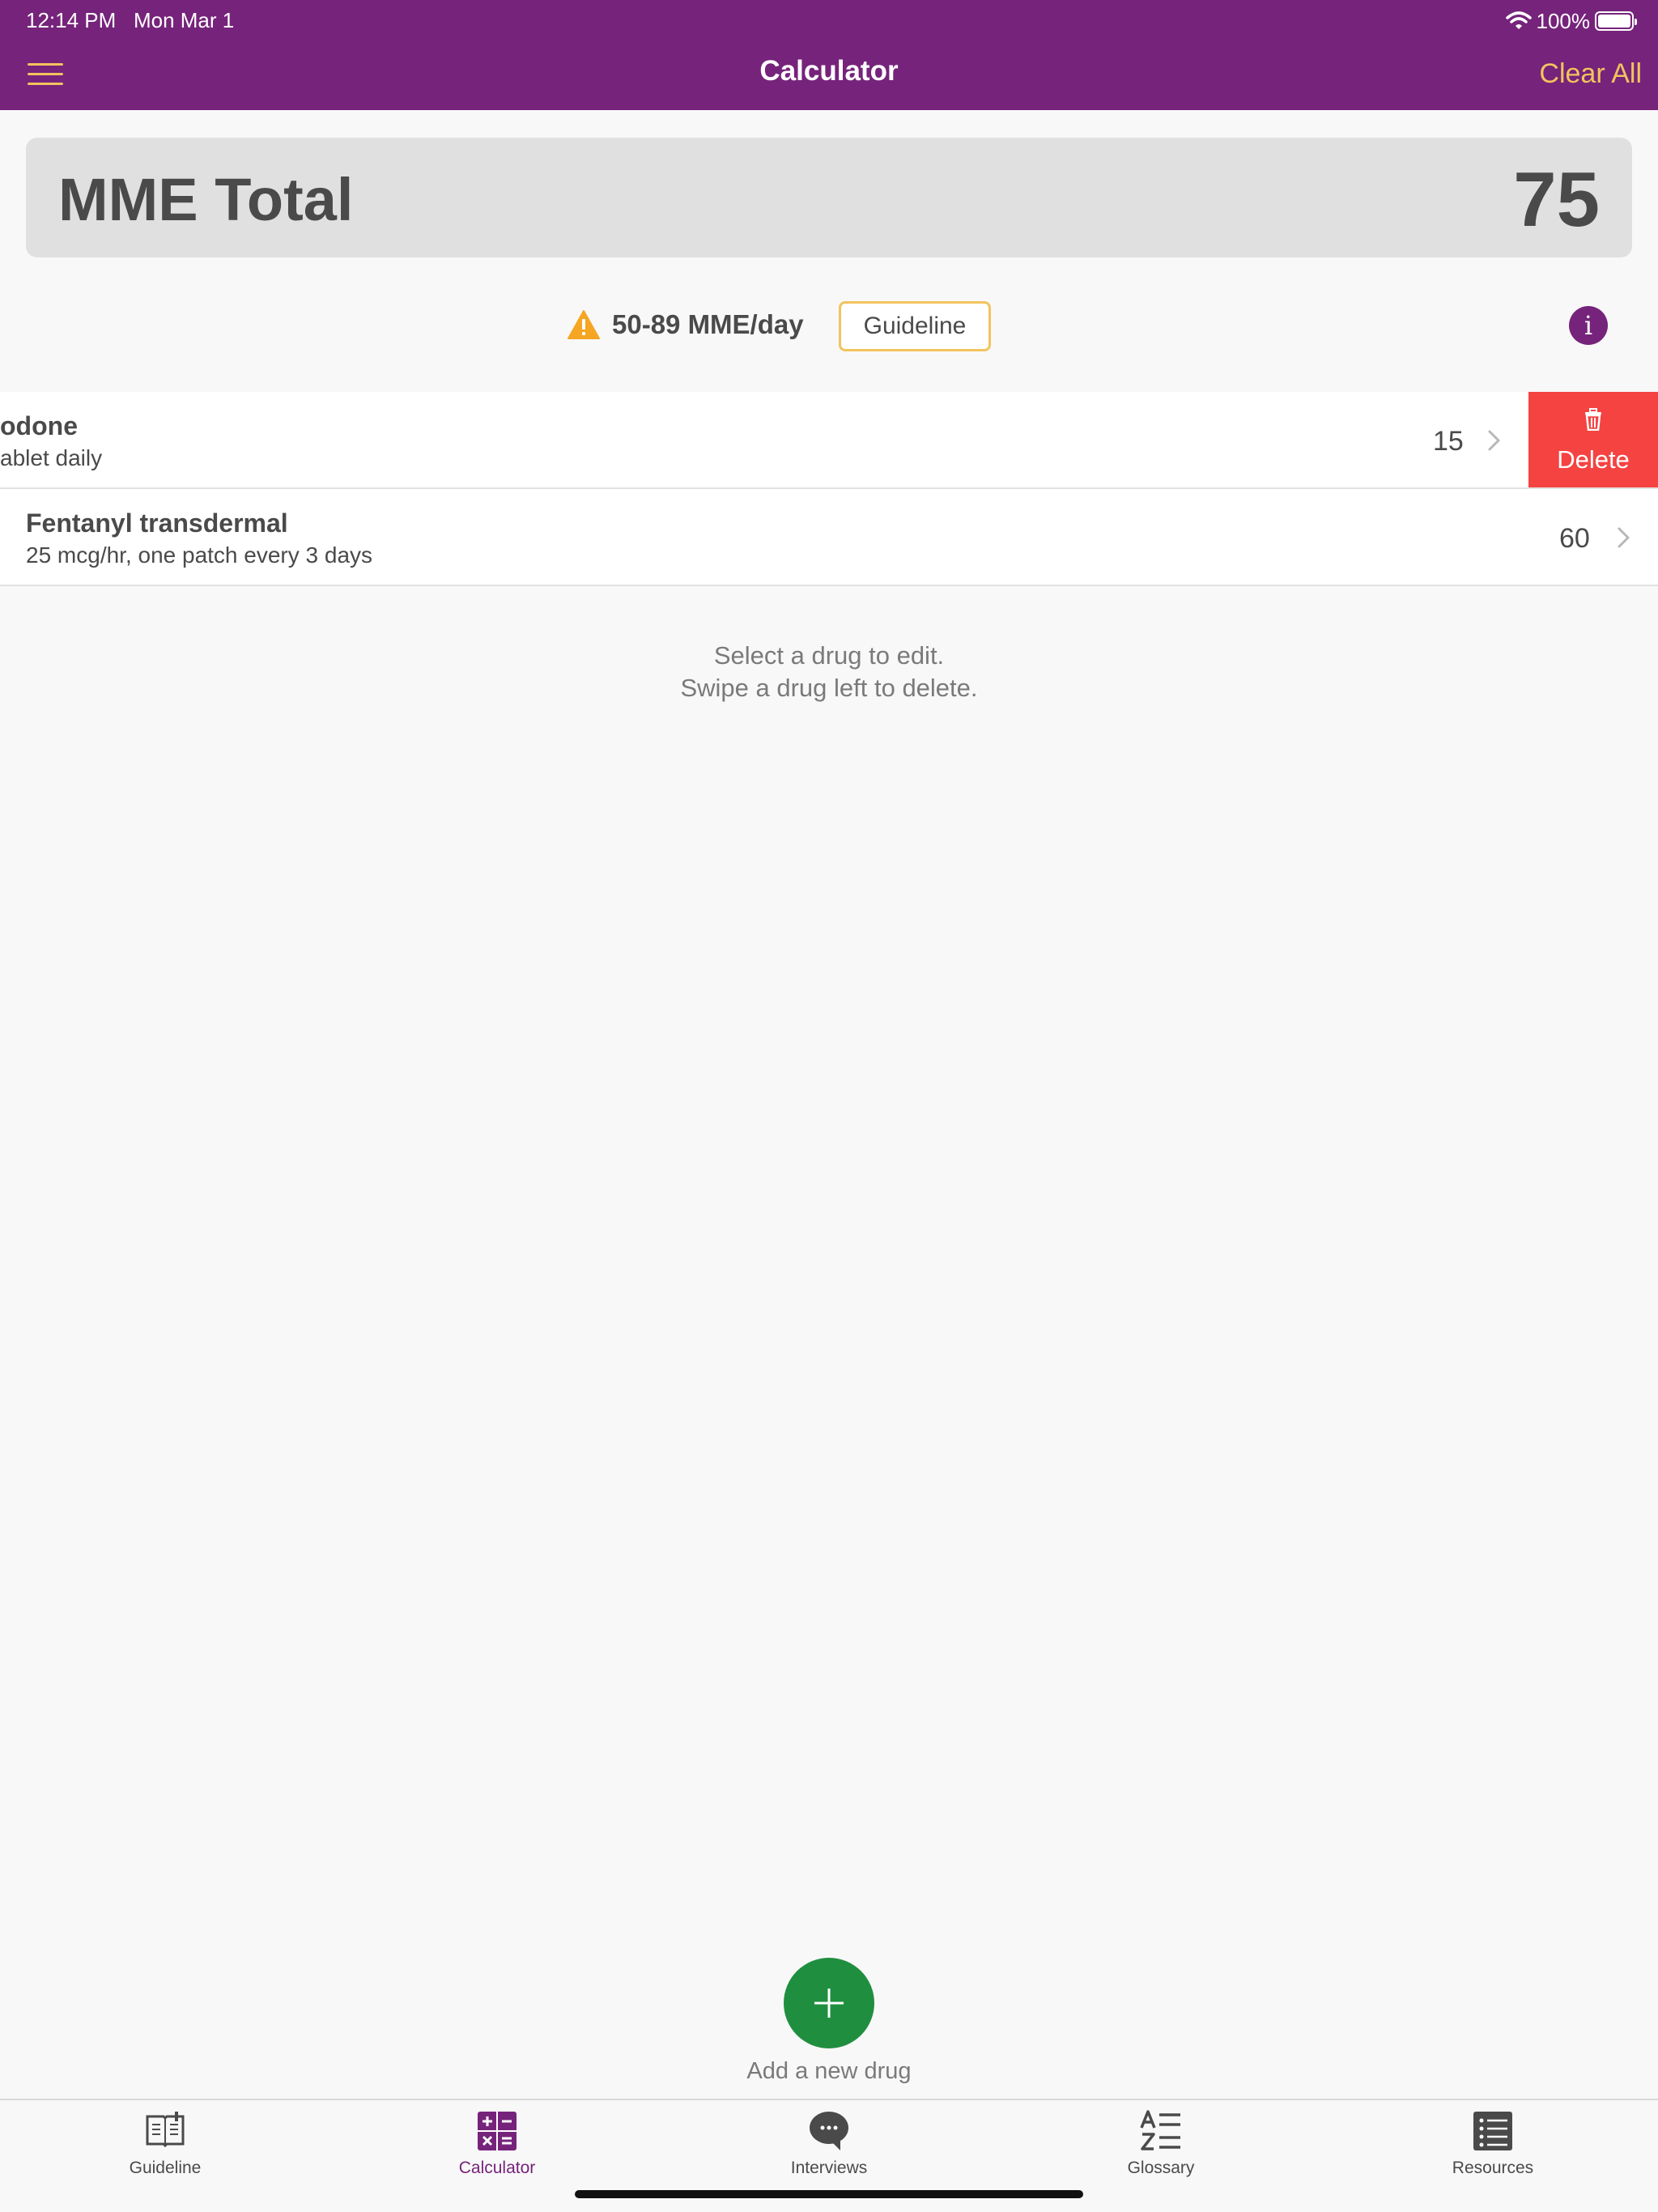  What do you see at coordinates (1574, 539) in the screenshot?
I see `drug-mme-value: 60` at bounding box center [1574, 539].